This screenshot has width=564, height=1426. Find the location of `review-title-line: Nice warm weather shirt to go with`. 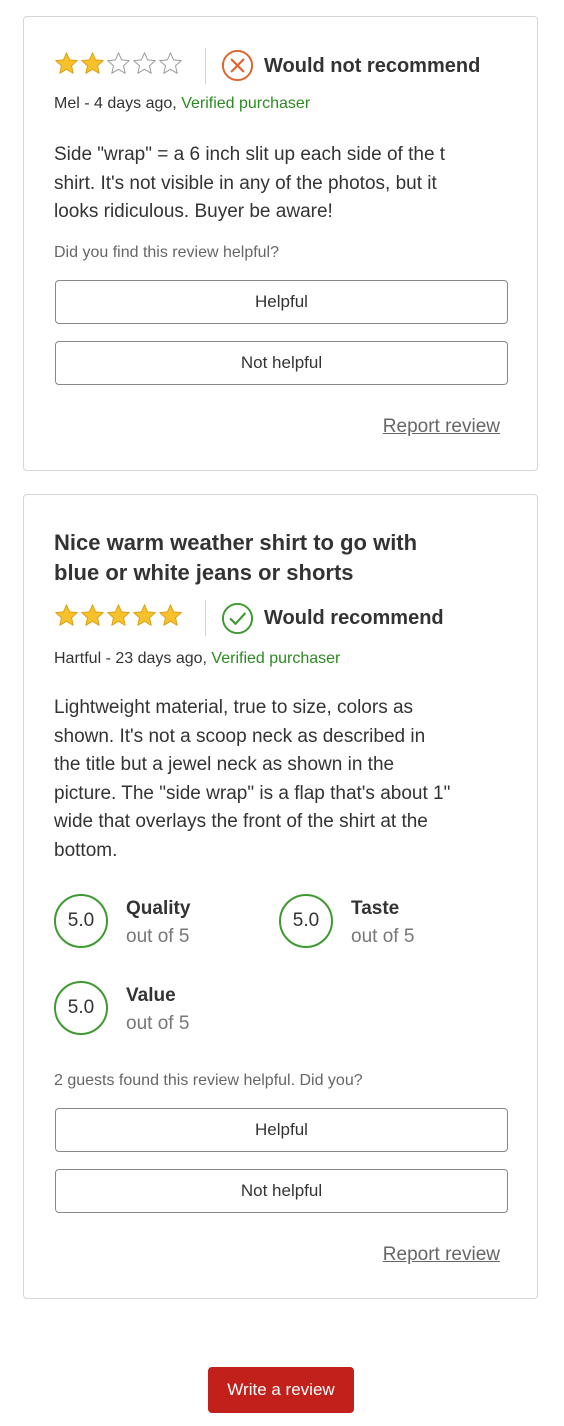

review-title-line: Nice warm weather shirt to go with is located at coordinates (236, 542).